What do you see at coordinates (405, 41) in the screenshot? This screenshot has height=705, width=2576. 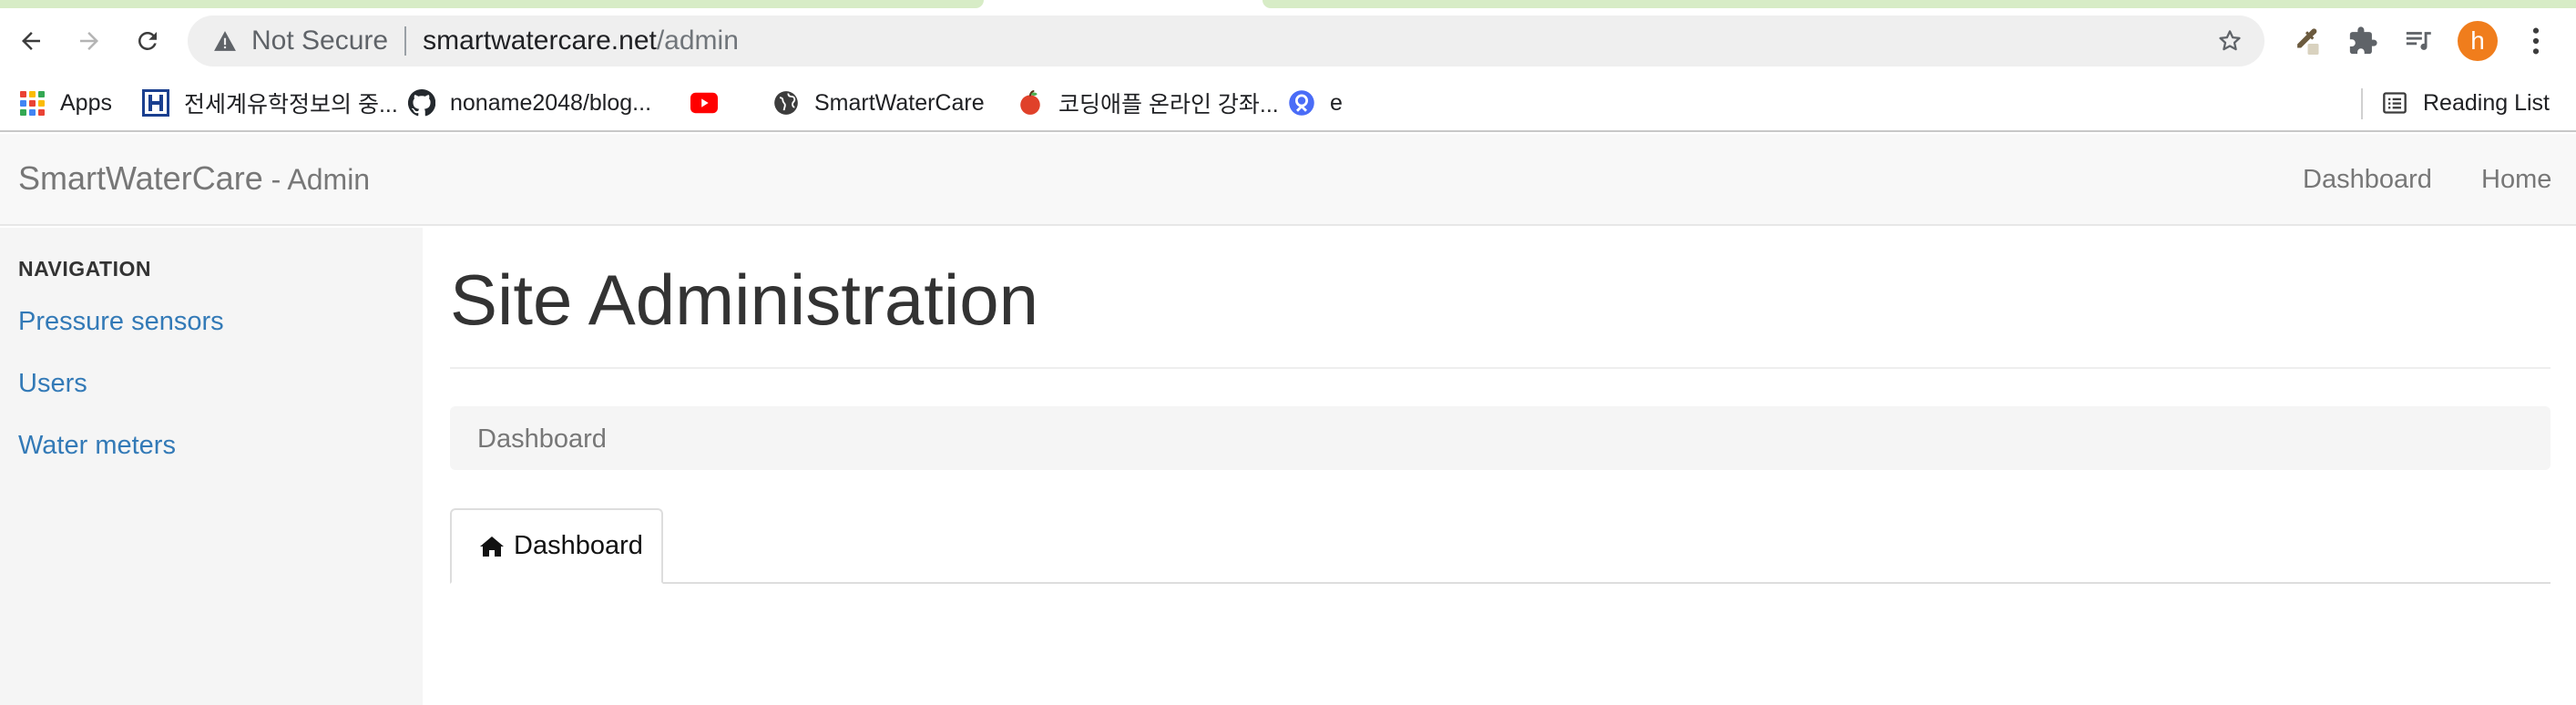 I see `omnibox-separator` at bounding box center [405, 41].